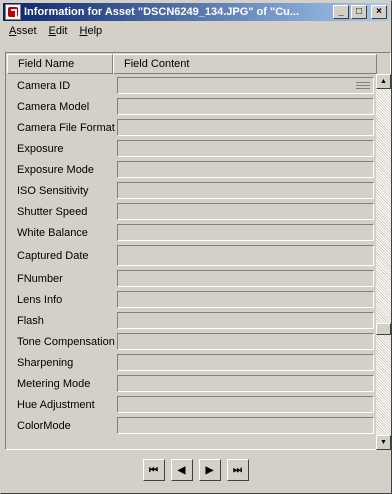  Describe the element at coordinates (53, 255) in the screenshot. I see `field-name-label: Captured Date` at that location.